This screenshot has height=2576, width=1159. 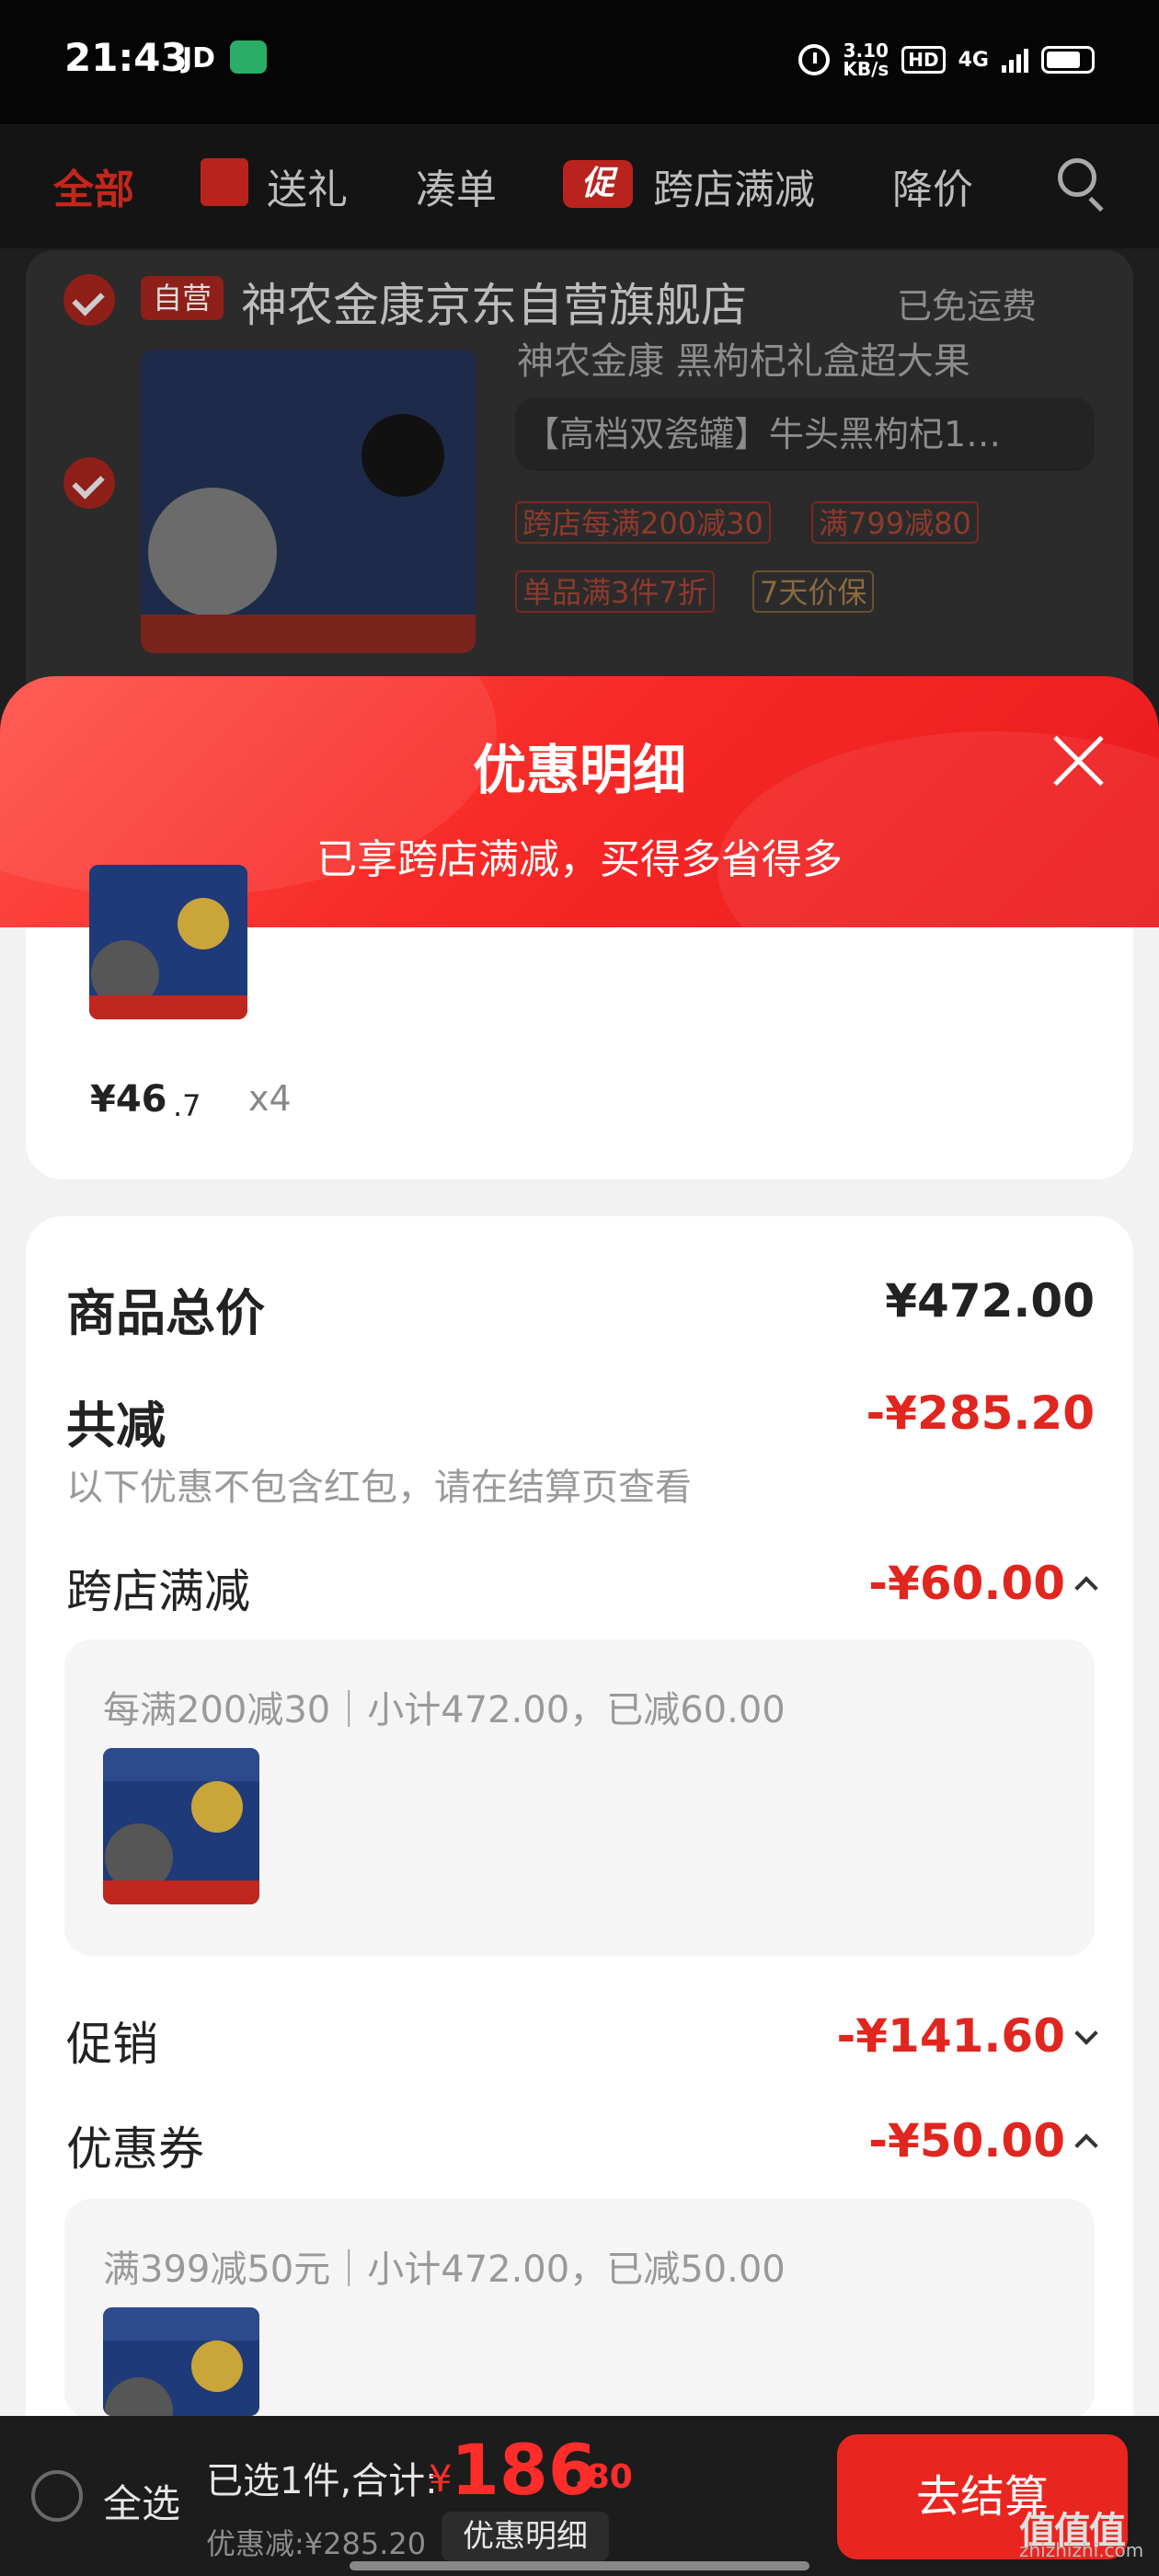 What do you see at coordinates (158, 1591) in the screenshot?
I see `cross-store-label: 跨店满减` at bounding box center [158, 1591].